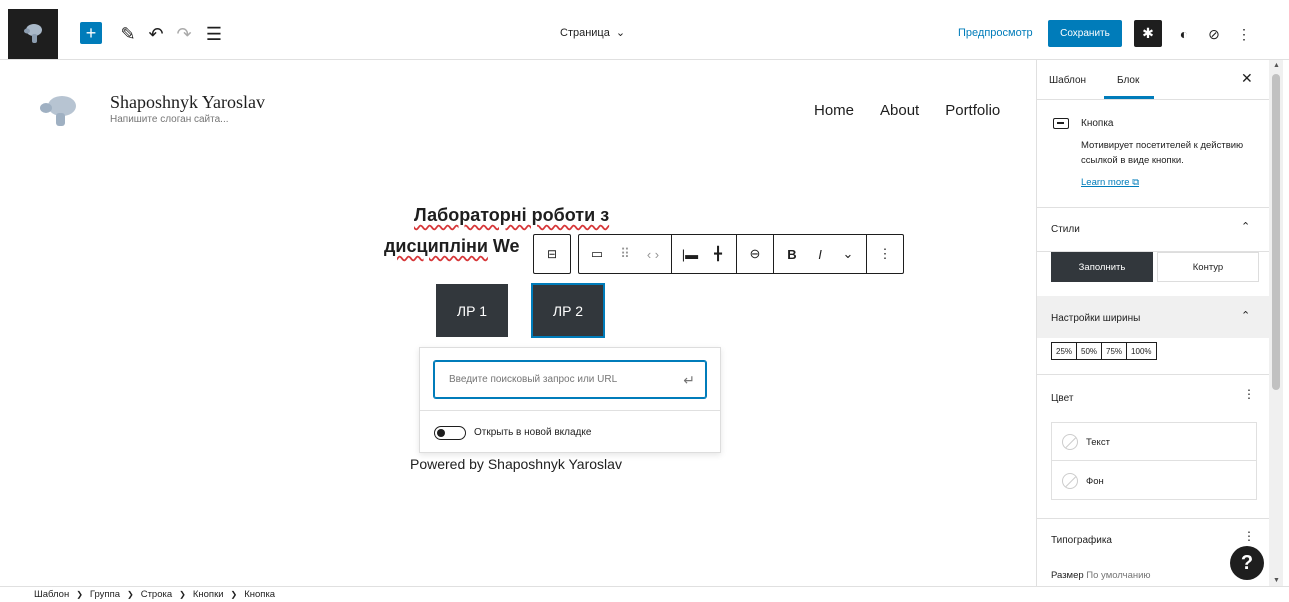 This screenshot has height=602, width=1289. I want to click on help-button: ?, so click(1247, 563).